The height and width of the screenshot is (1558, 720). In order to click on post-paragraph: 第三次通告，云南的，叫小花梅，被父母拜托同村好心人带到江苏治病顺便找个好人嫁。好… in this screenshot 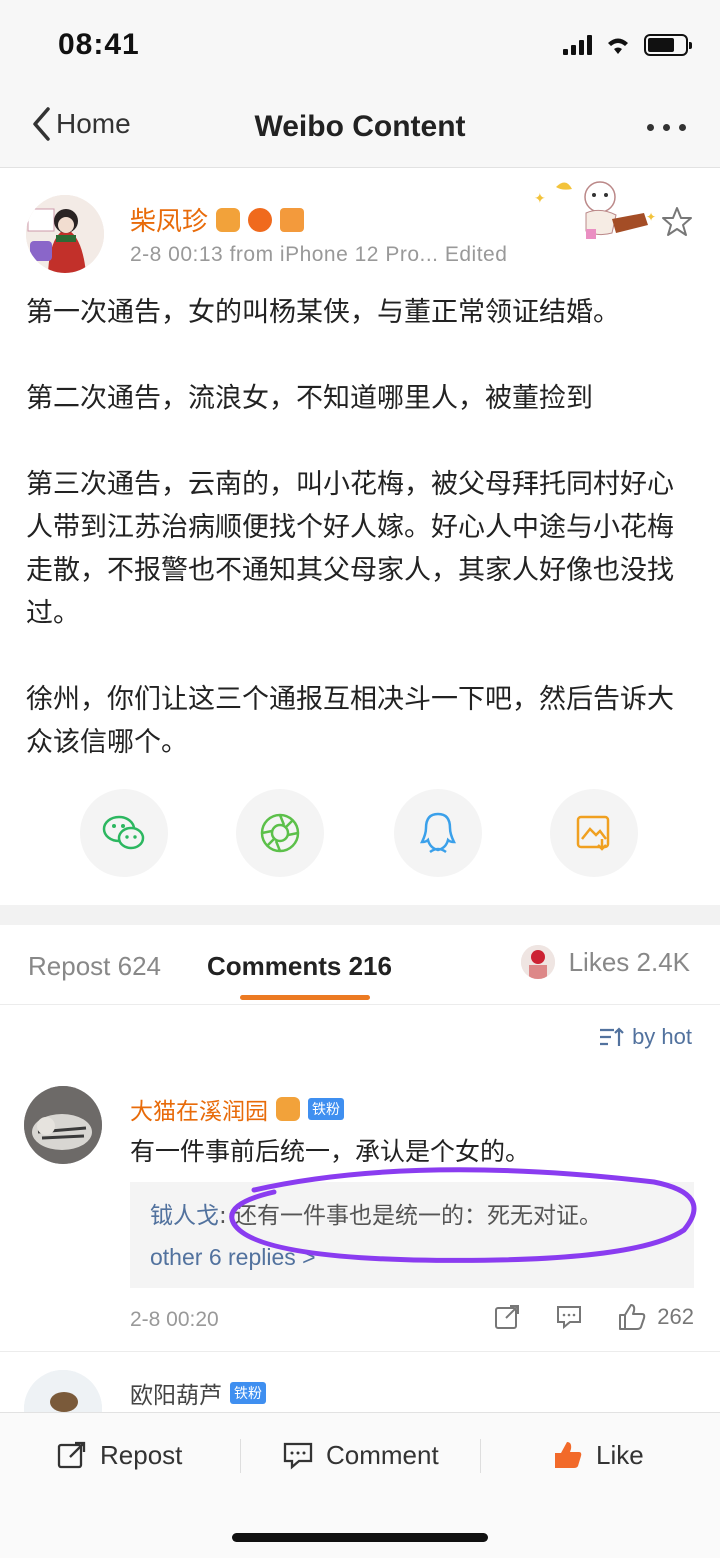, I will do `click(350, 549)`.